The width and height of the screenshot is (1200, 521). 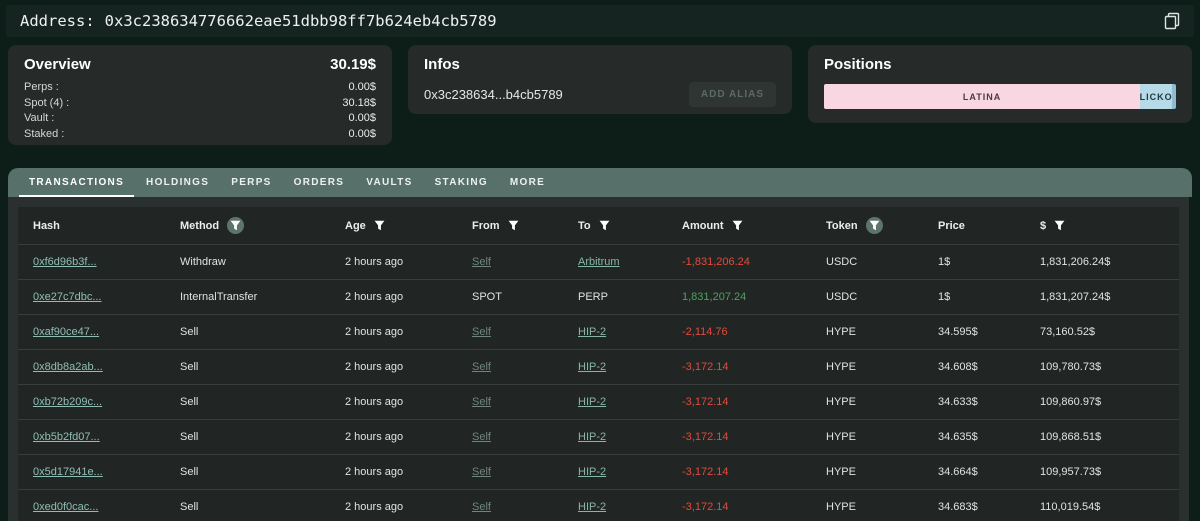 What do you see at coordinates (200, 119) in the screenshot?
I see `overview-row: Vault : 0.00$` at bounding box center [200, 119].